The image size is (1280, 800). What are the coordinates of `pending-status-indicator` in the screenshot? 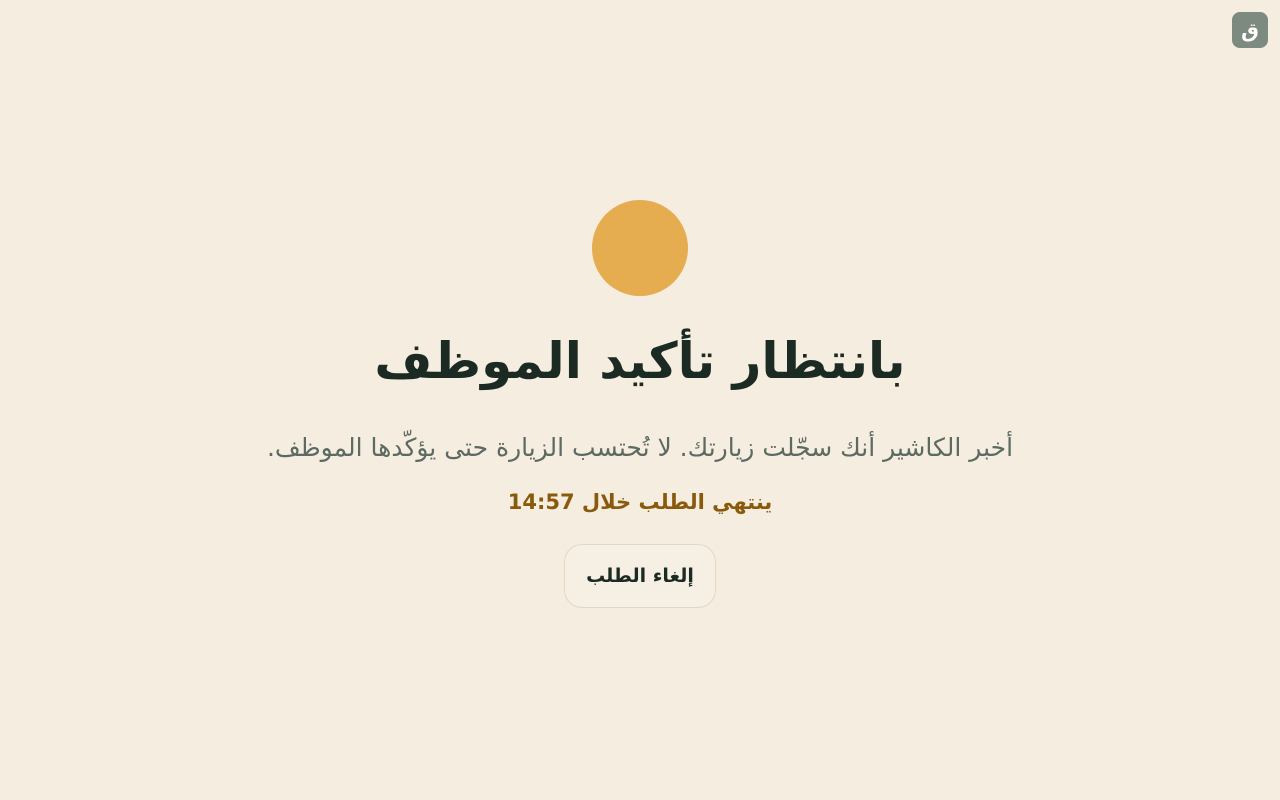 It's located at (640, 248).